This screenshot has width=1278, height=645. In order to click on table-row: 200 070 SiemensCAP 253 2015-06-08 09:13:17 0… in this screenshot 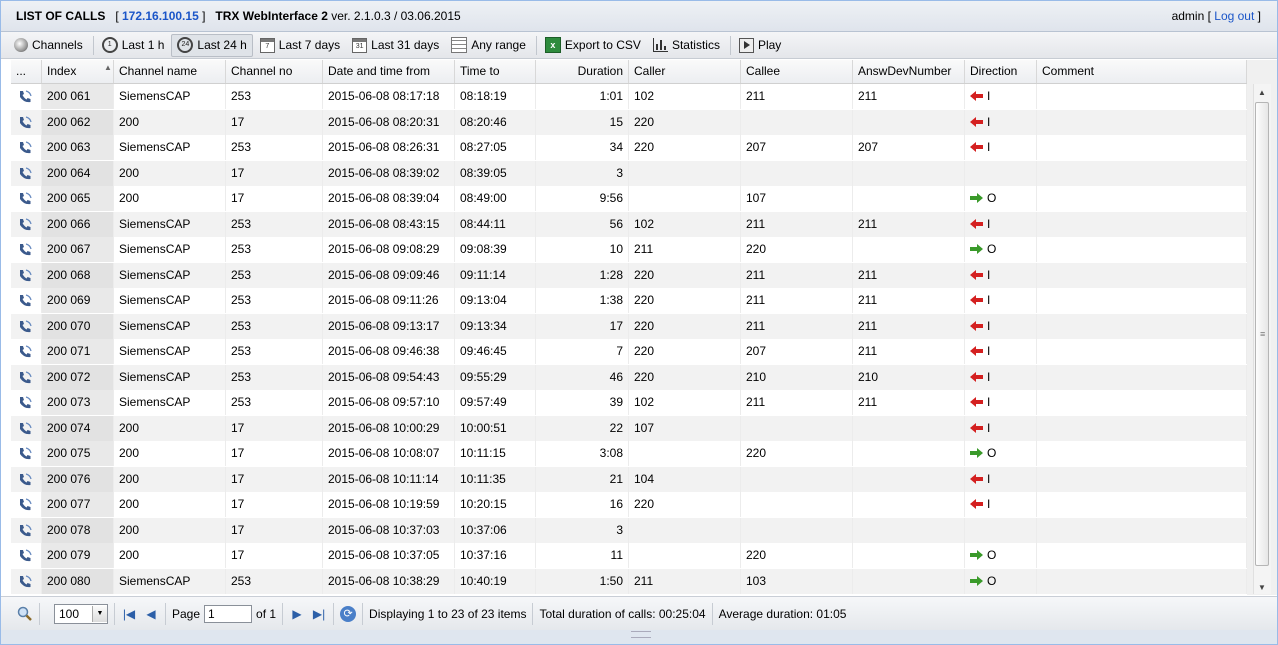, I will do `click(629, 326)`.